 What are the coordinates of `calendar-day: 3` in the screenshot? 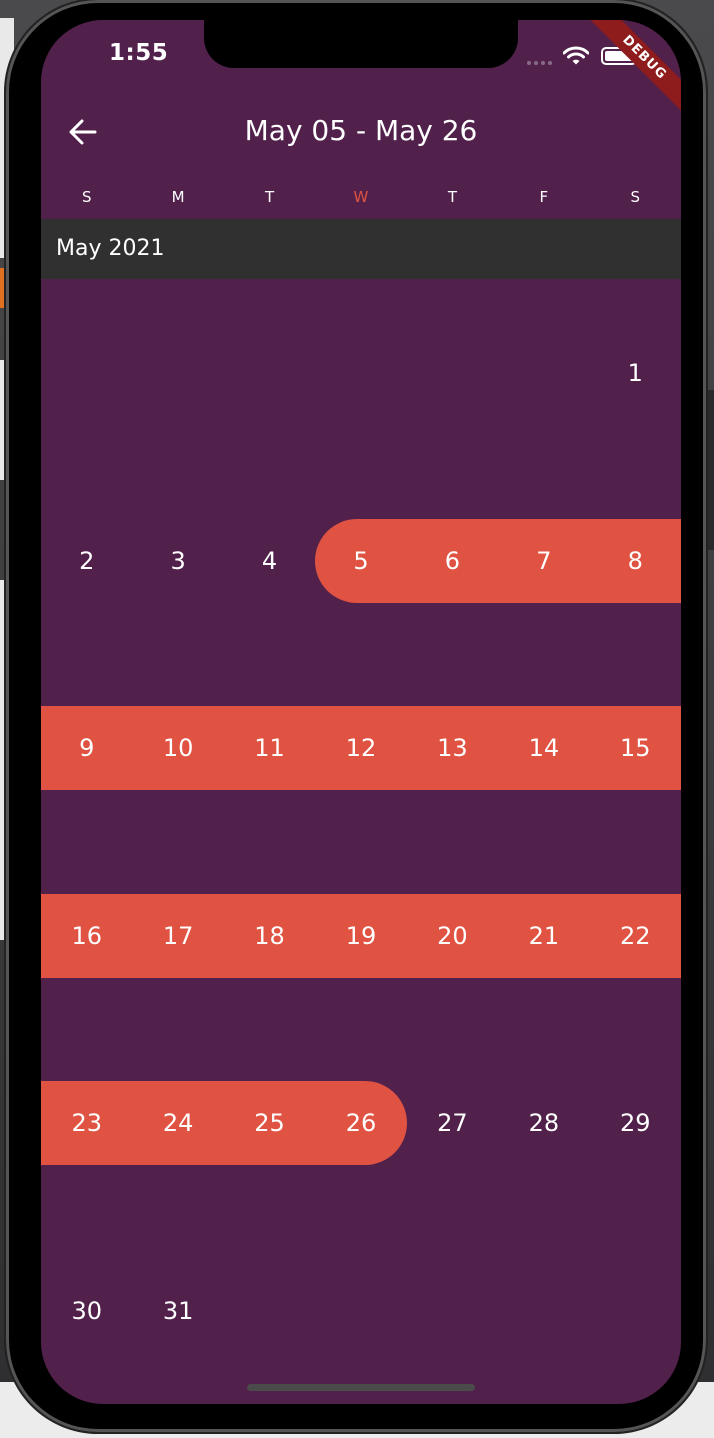 It's located at (177, 561).